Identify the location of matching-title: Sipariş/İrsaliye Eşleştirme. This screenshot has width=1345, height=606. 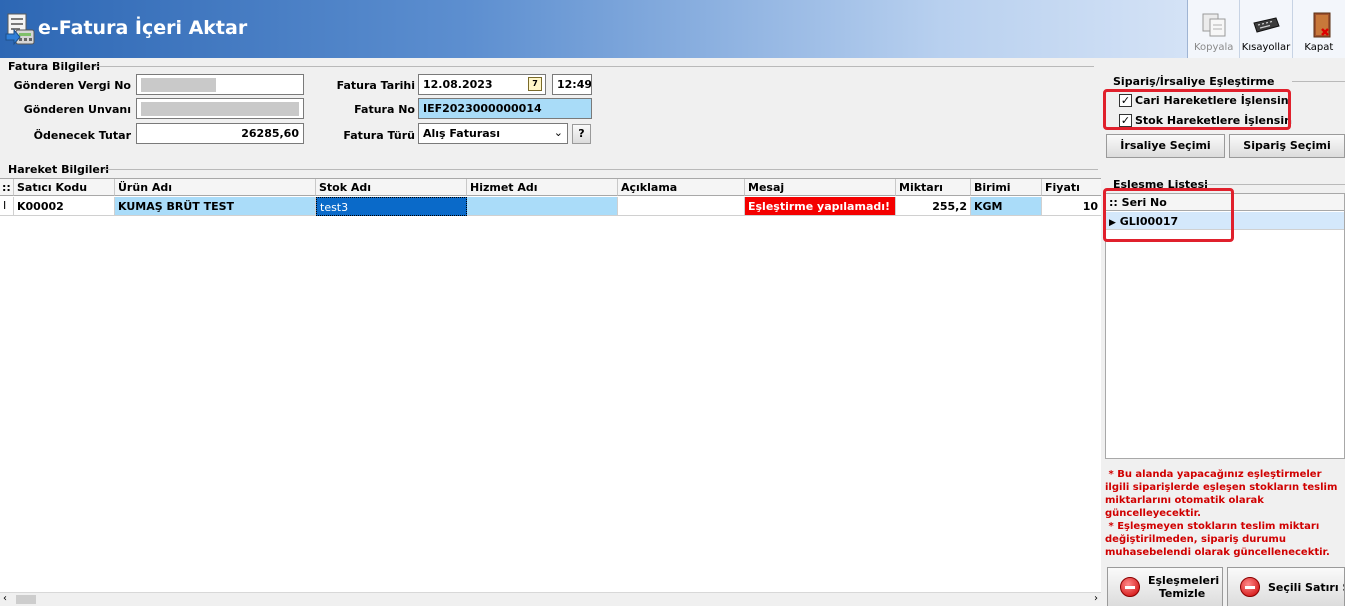
(1194, 81).